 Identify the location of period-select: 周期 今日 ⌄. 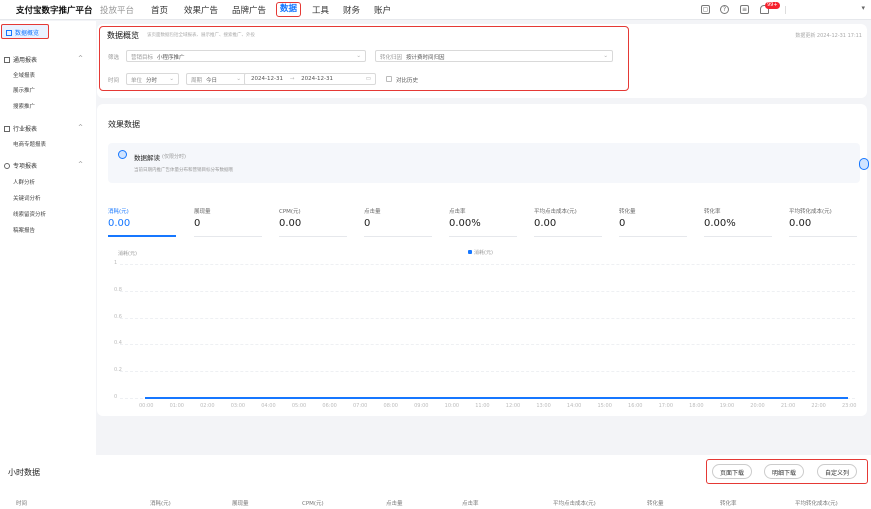
(216, 79).